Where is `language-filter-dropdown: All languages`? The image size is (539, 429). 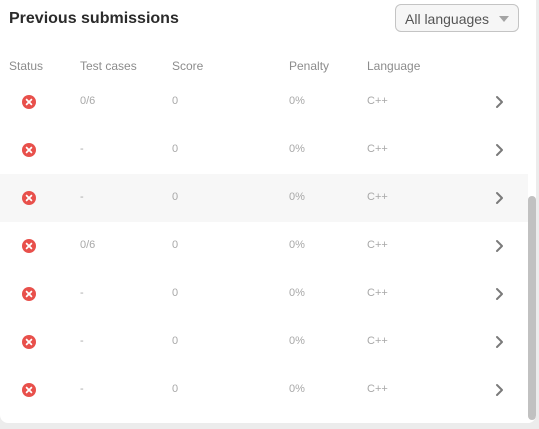
language-filter-dropdown: All languages is located at coordinates (457, 18).